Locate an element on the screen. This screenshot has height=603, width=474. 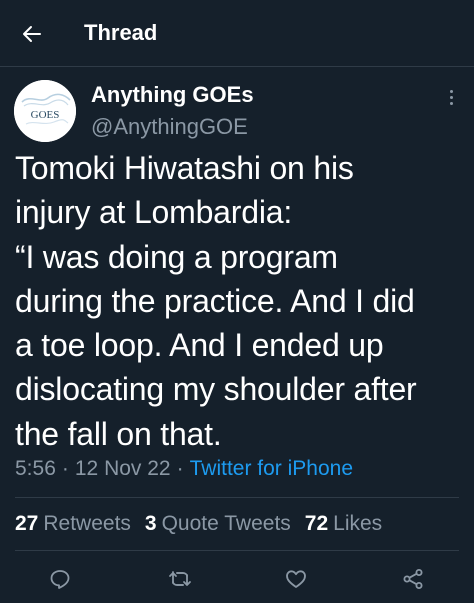
reply-icon is located at coordinates (60, 579).